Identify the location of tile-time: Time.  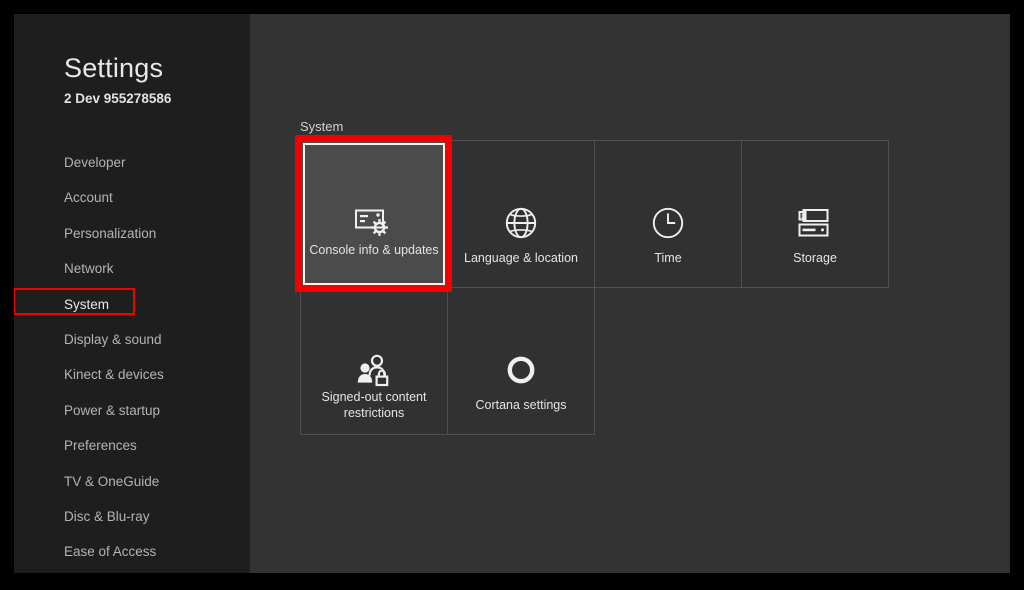
(668, 214).